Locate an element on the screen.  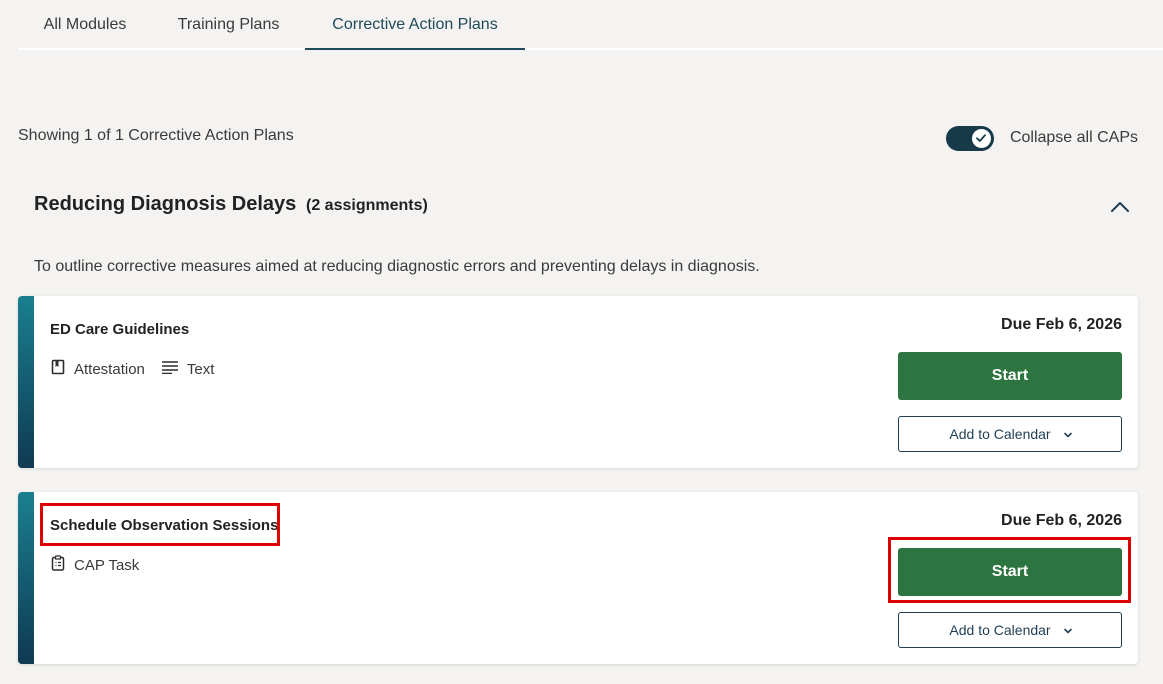
assignment-type-cap-task: CAP Task is located at coordinates (94, 565).